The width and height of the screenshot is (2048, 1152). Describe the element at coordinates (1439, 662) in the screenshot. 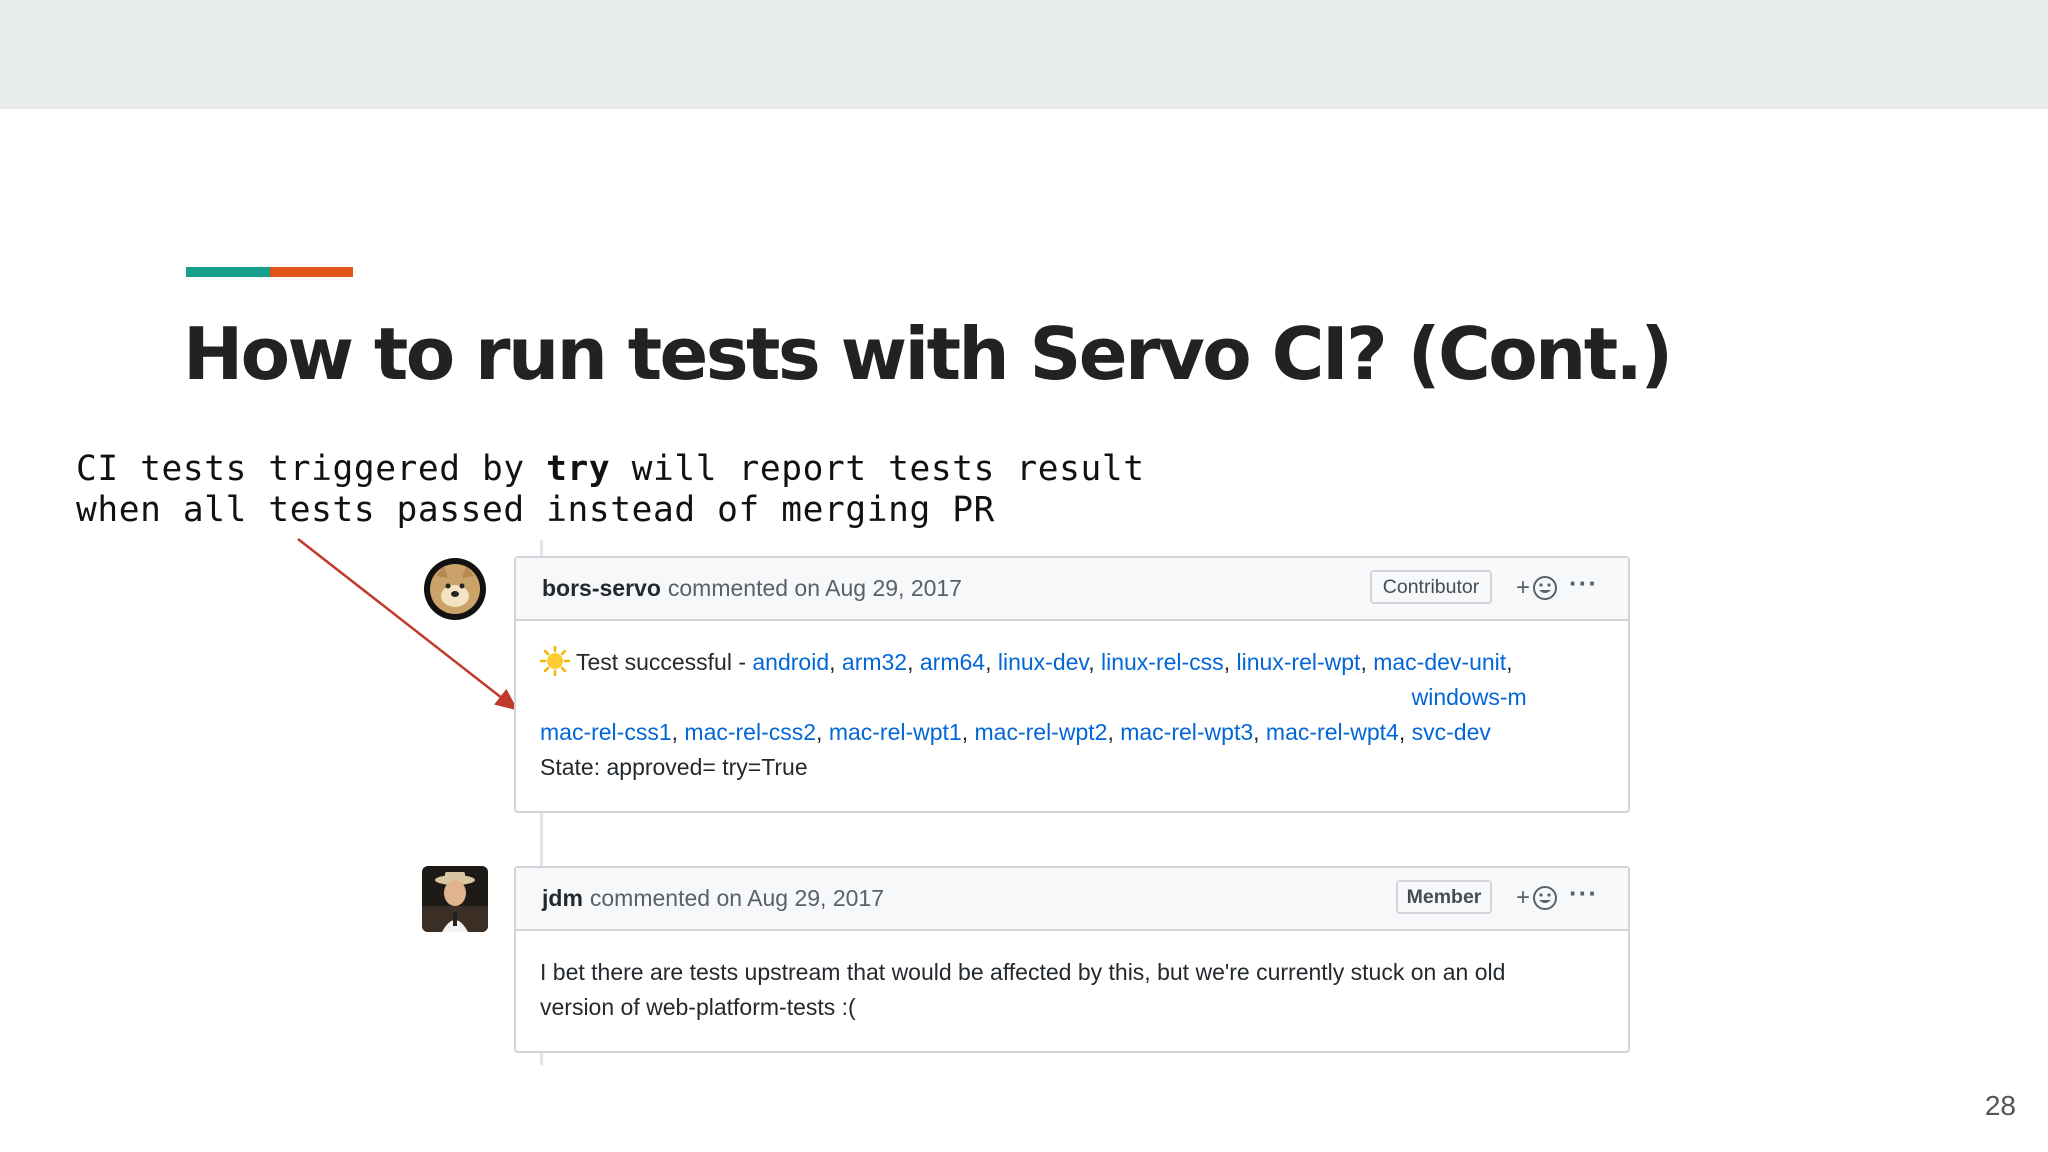

I see `job-link: mac-dev-unit` at that location.